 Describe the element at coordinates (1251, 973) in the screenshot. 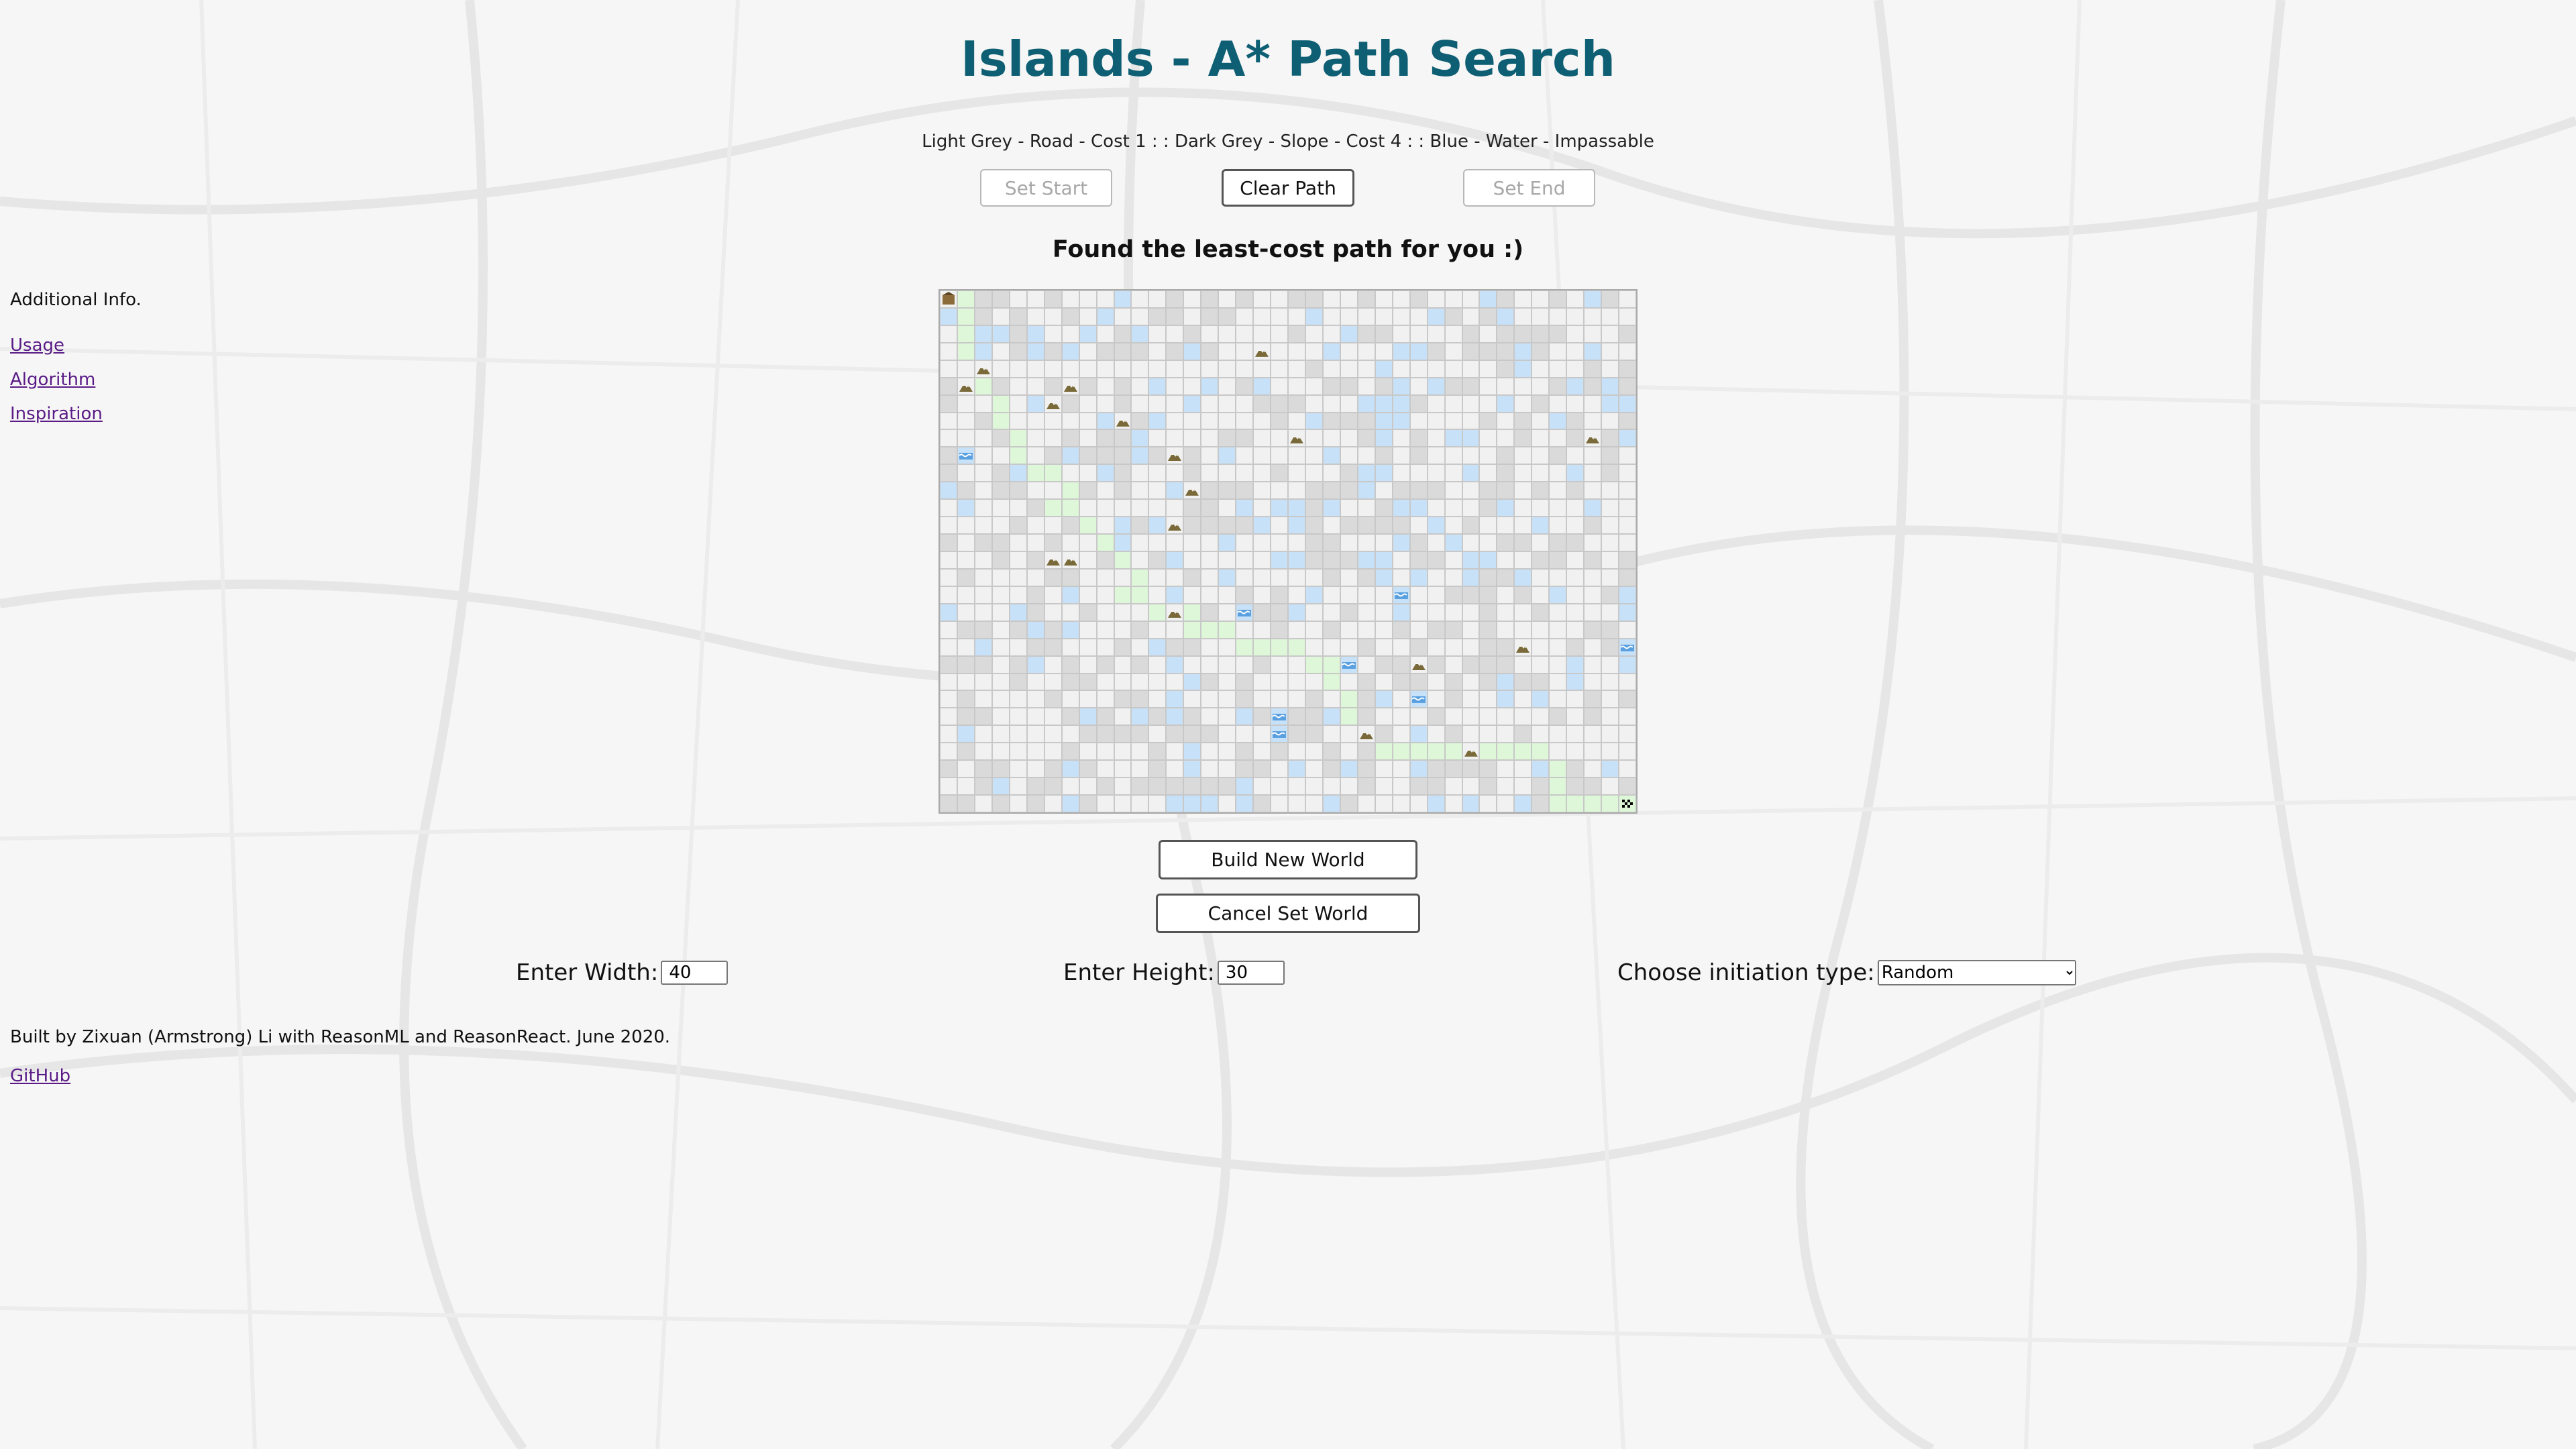

I see `height-input` at that location.